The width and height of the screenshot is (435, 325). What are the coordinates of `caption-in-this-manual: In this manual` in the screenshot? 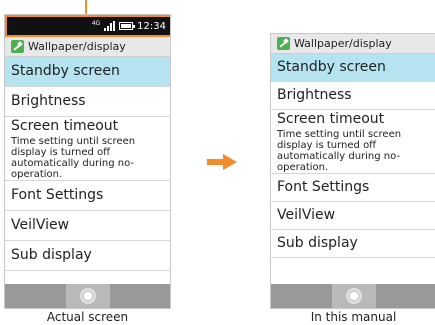 It's located at (353, 317).